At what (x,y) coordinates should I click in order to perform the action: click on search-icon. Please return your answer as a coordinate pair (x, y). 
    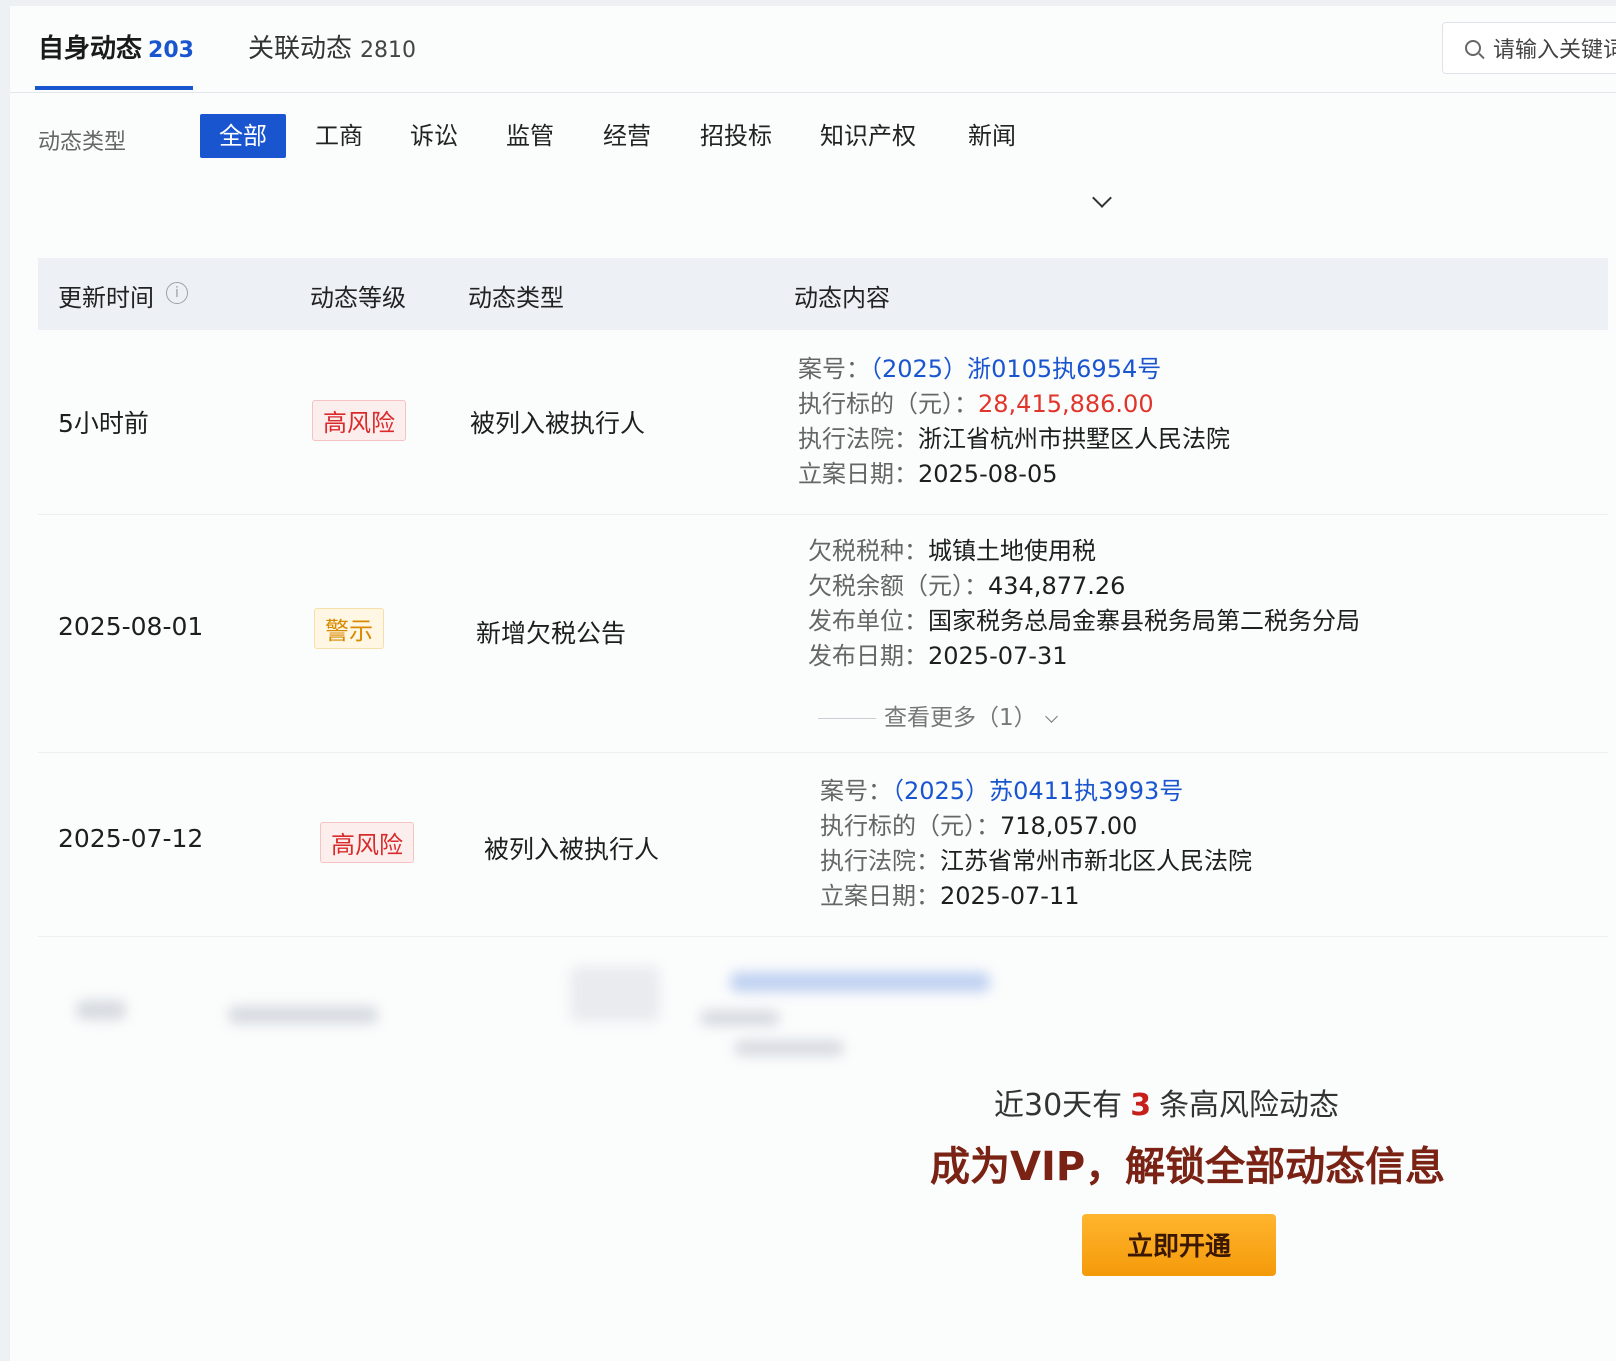
    Looking at the image, I should click on (1473, 48).